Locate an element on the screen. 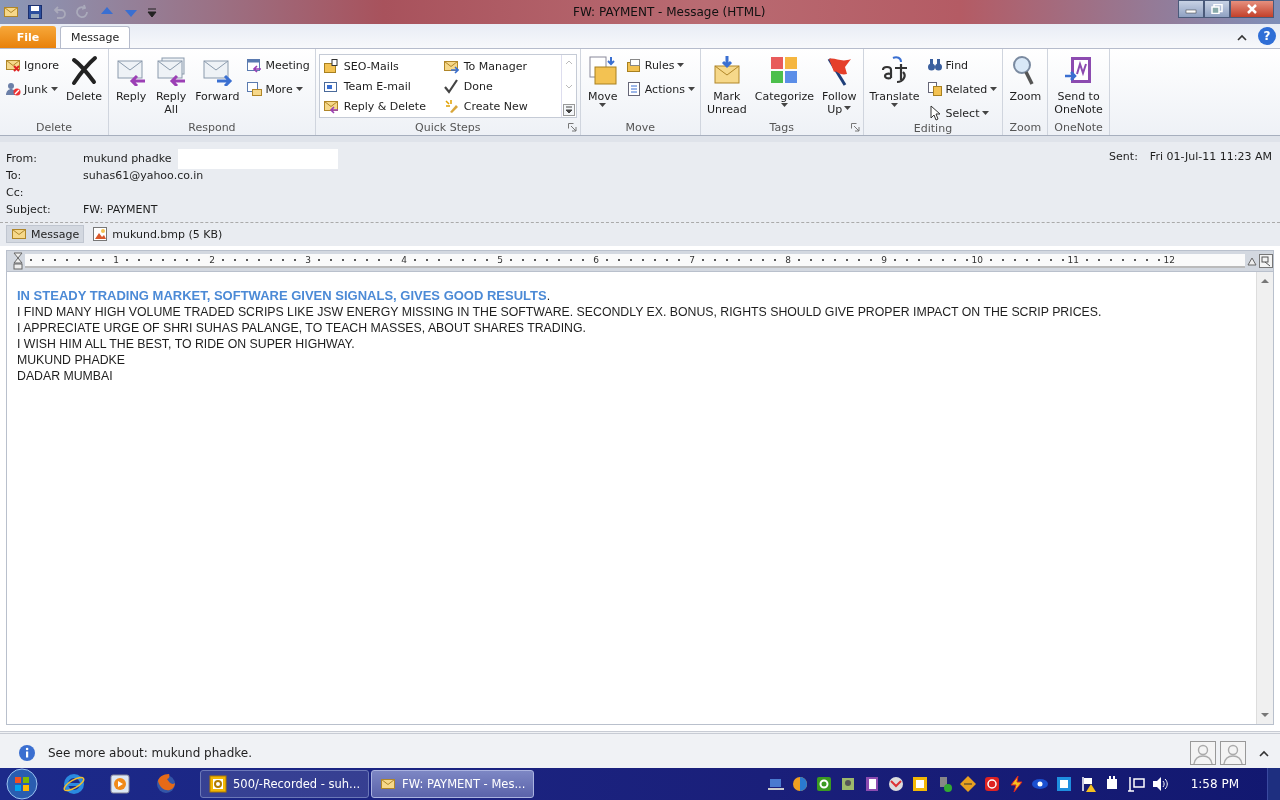 This screenshot has width=1280, height=800. indent-marker-icon is located at coordinates (18, 261).